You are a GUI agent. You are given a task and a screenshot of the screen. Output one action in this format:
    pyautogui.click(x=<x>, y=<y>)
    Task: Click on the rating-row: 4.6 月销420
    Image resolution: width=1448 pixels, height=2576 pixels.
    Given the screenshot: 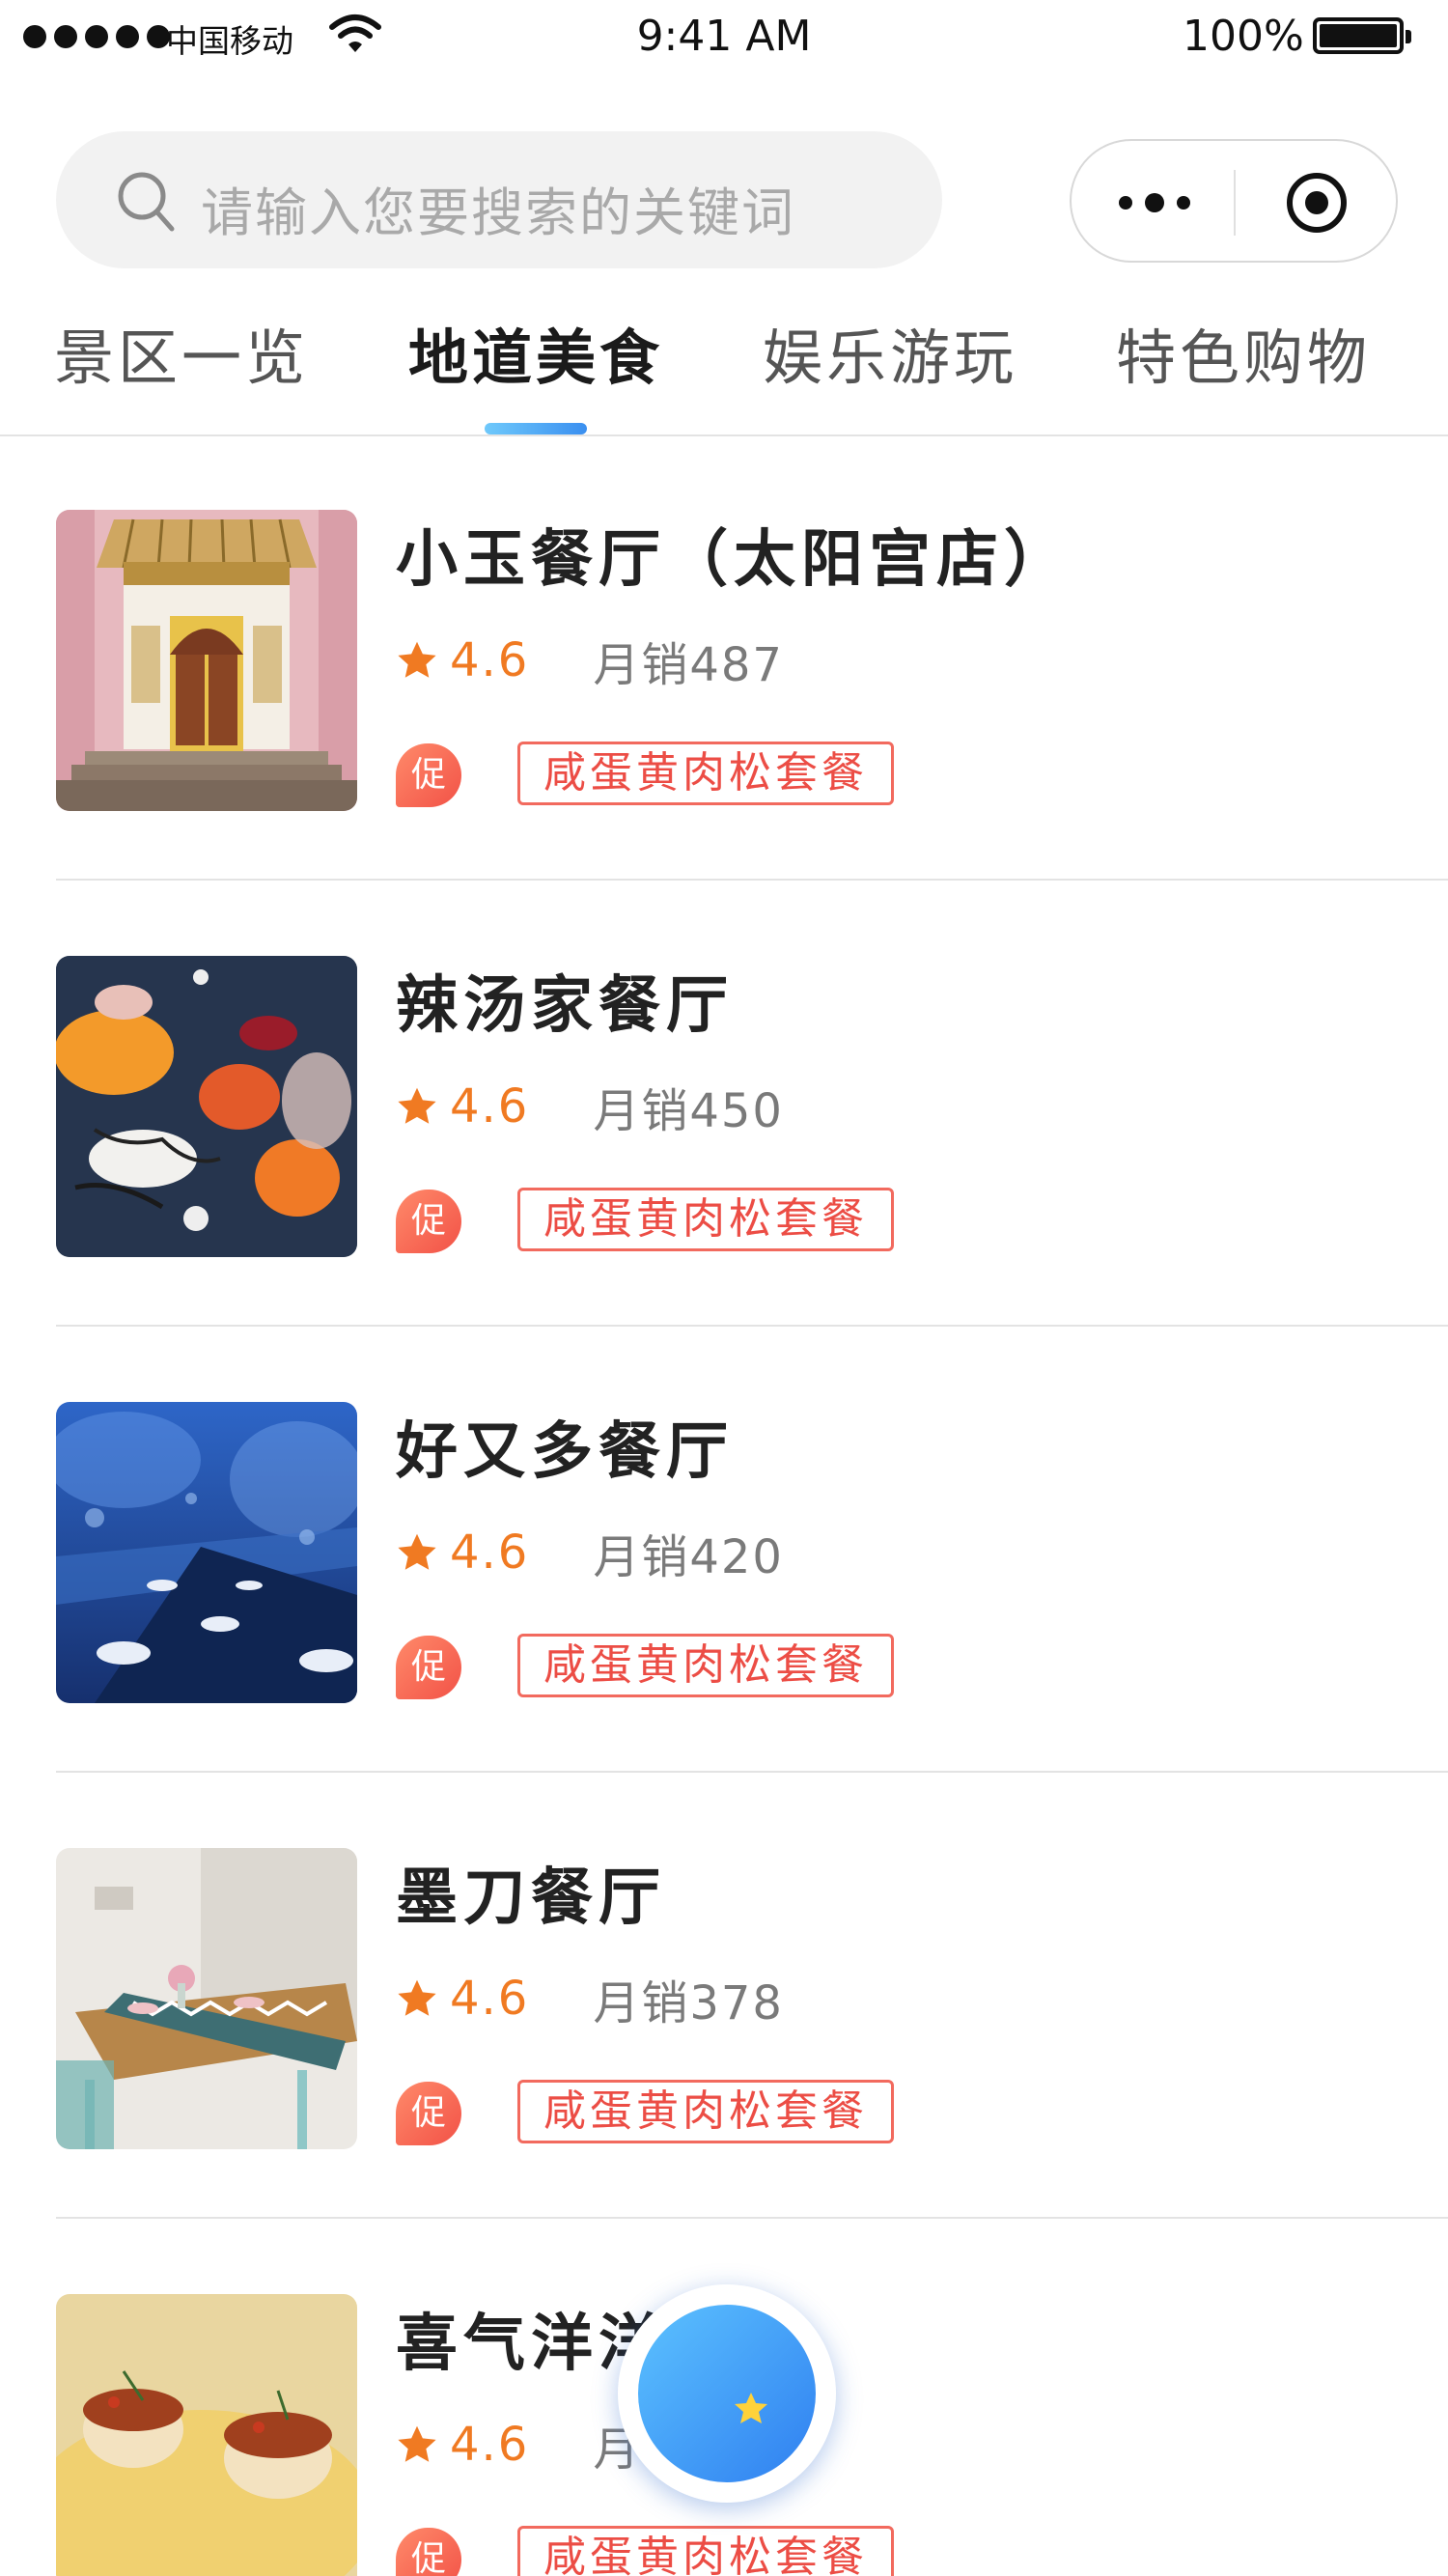 What is the action you would take?
    pyautogui.click(x=590, y=1553)
    